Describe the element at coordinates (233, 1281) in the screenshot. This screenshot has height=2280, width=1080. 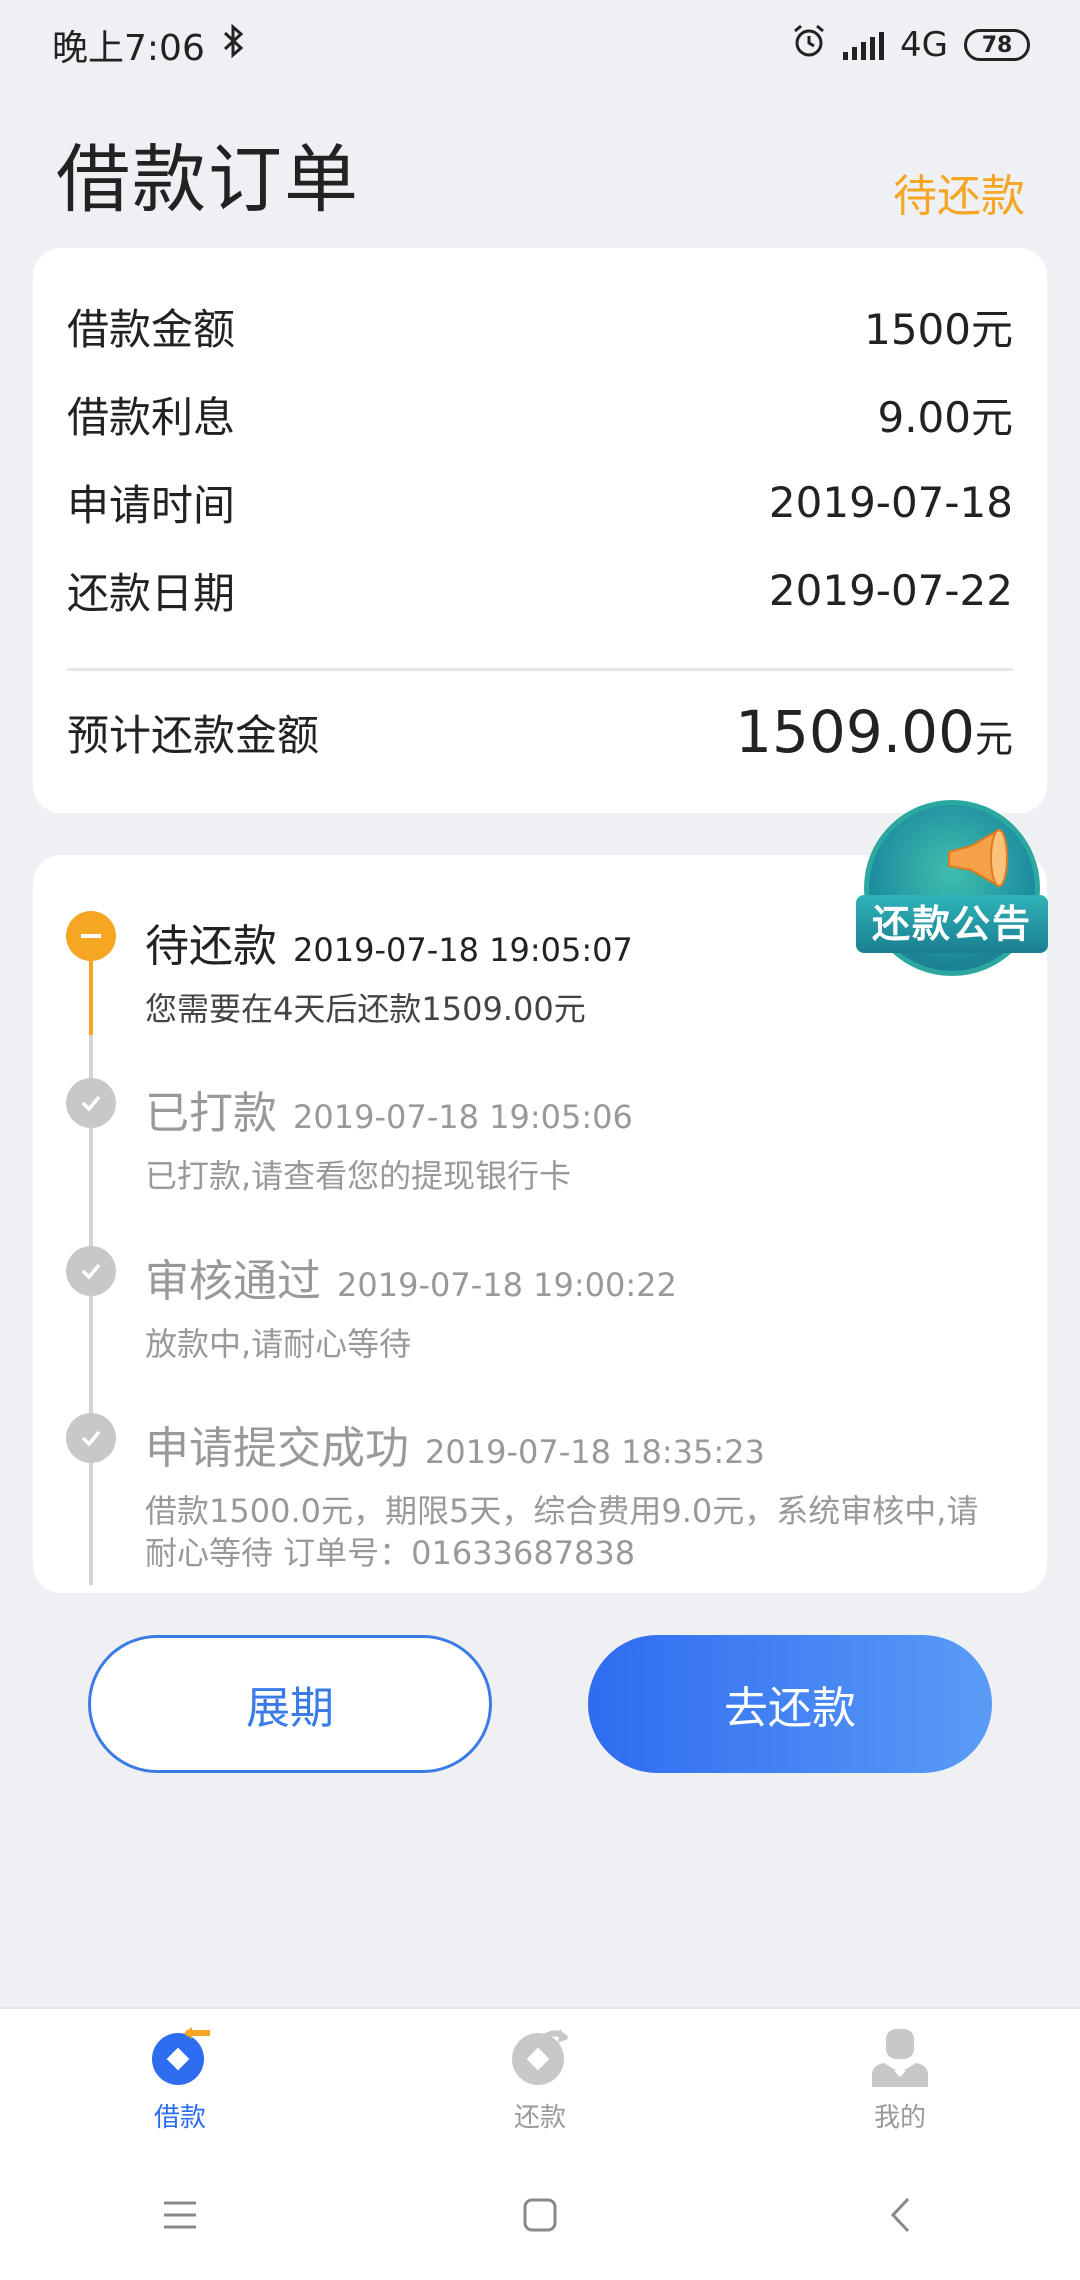
I see `timeline-title: 审核通过` at that location.